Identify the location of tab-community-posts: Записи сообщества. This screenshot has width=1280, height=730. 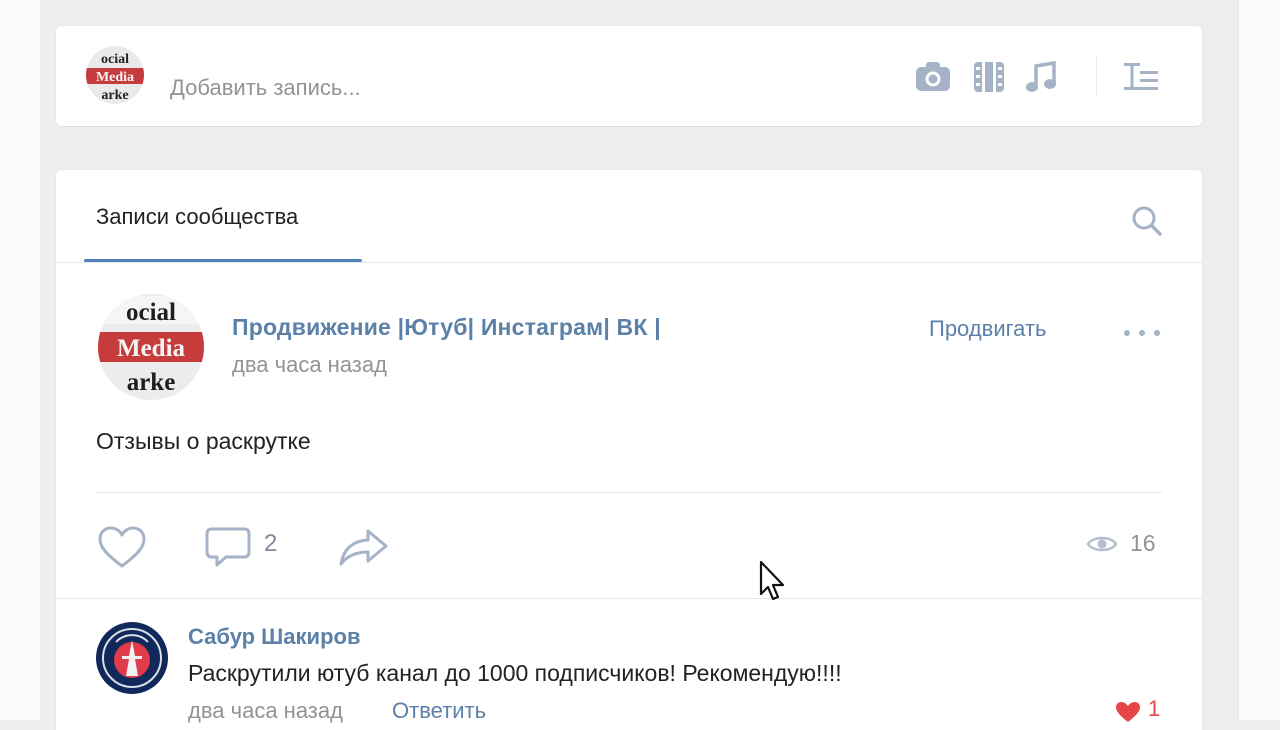
(197, 217).